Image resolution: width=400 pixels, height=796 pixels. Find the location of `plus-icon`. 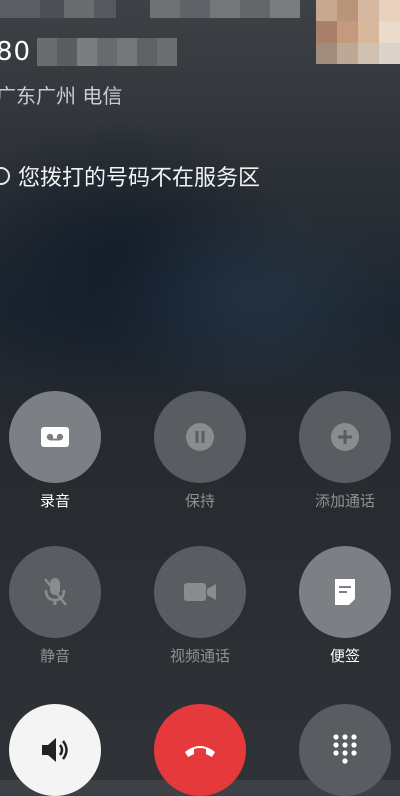

plus-icon is located at coordinates (345, 437).